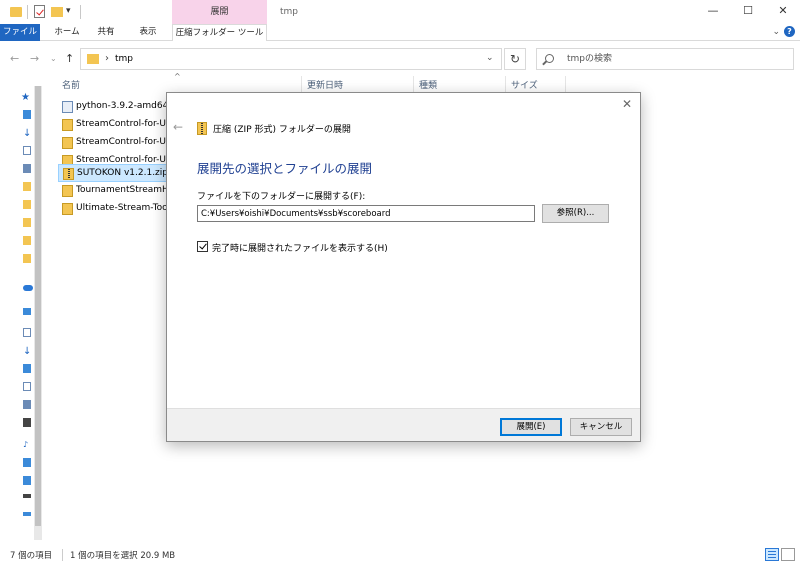 Image resolution: width=800 pixels, height=564 pixels. What do you see at coordinates (28, 288) in the screenshot?
I see `onedrive-icon` at bounding box center [28, 288].